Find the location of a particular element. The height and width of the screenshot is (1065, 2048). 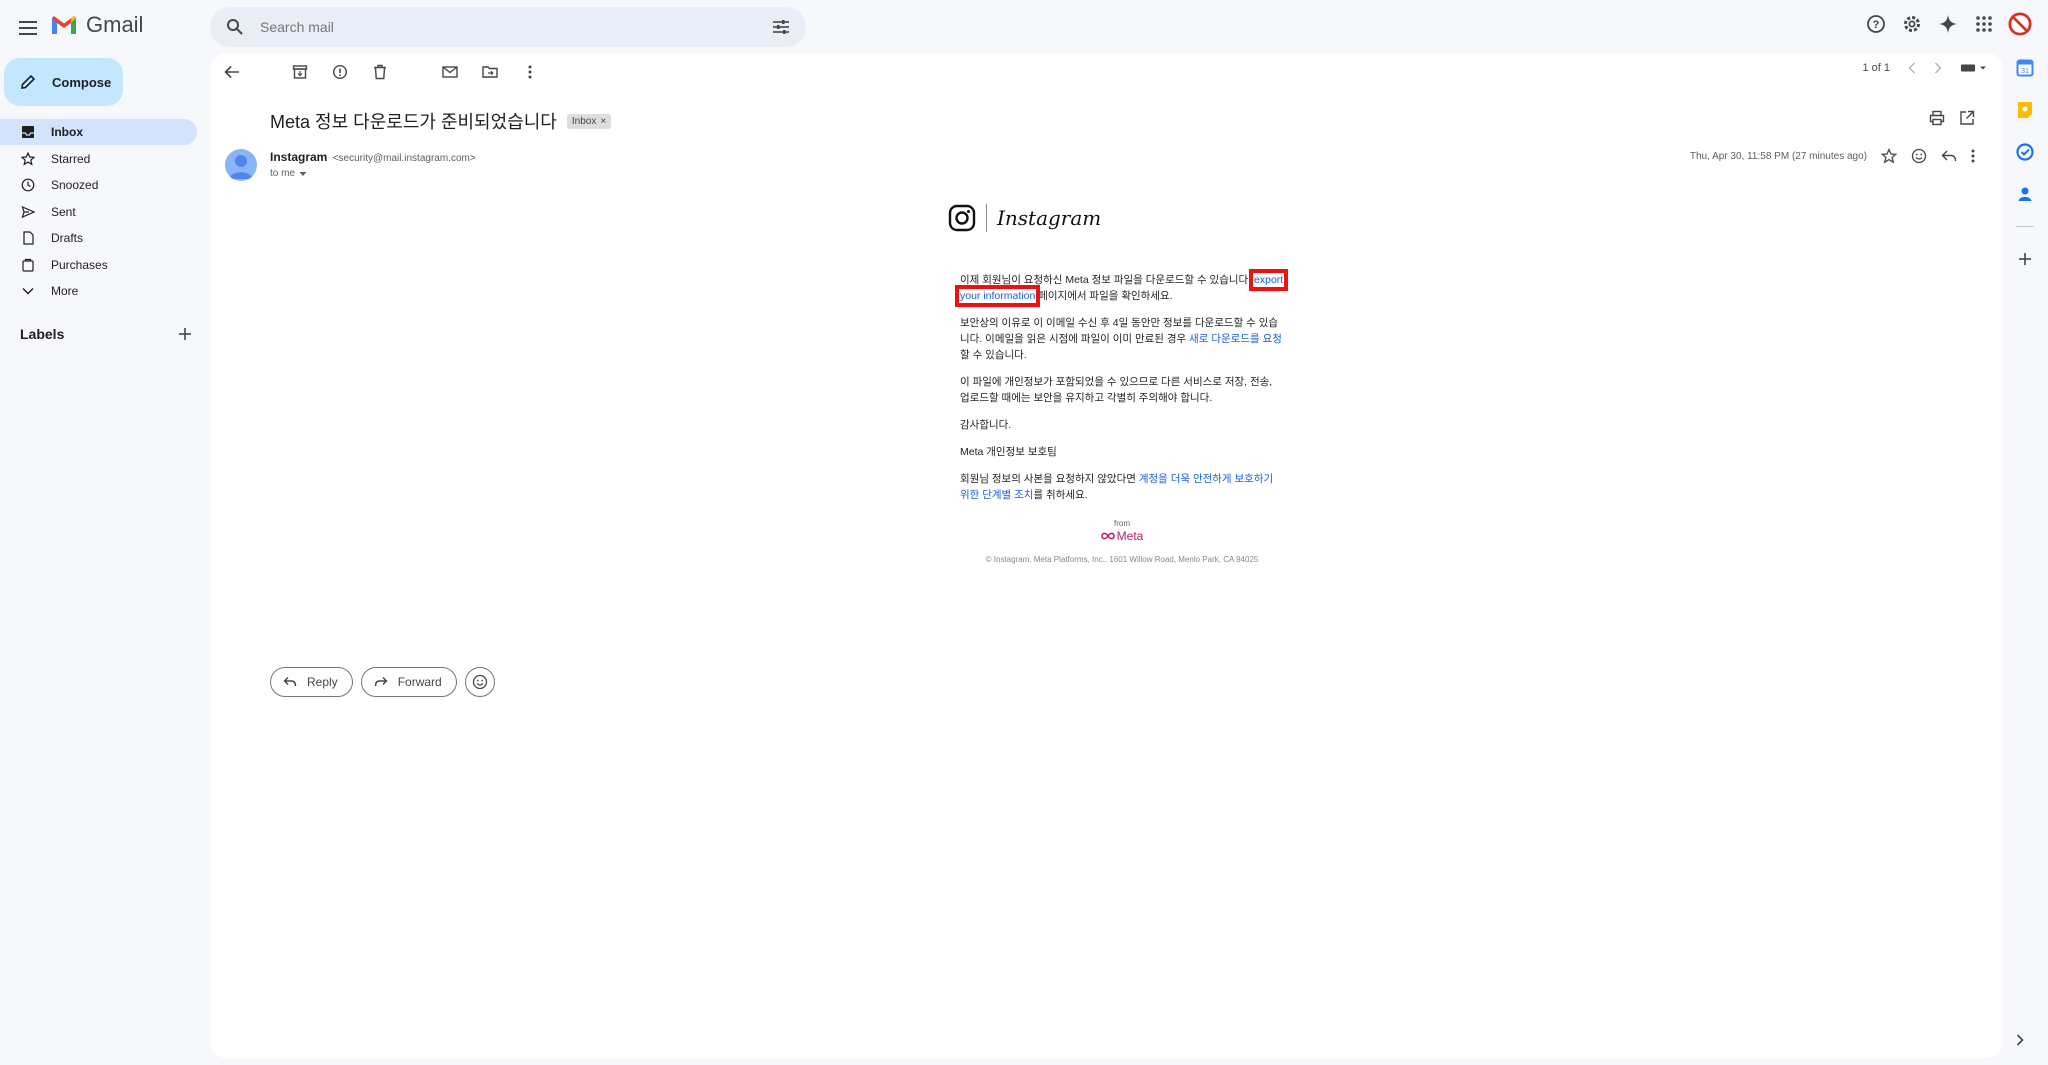

search-options-icon is located at coordinates (781, 27).